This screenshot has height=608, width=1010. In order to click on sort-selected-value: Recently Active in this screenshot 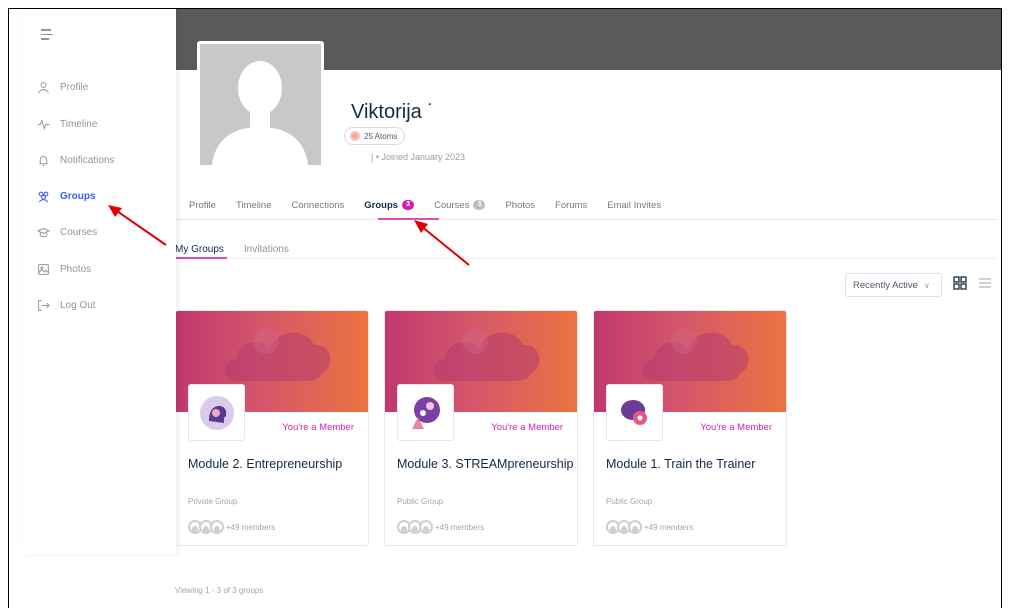, I will do `click(885, 285)`.